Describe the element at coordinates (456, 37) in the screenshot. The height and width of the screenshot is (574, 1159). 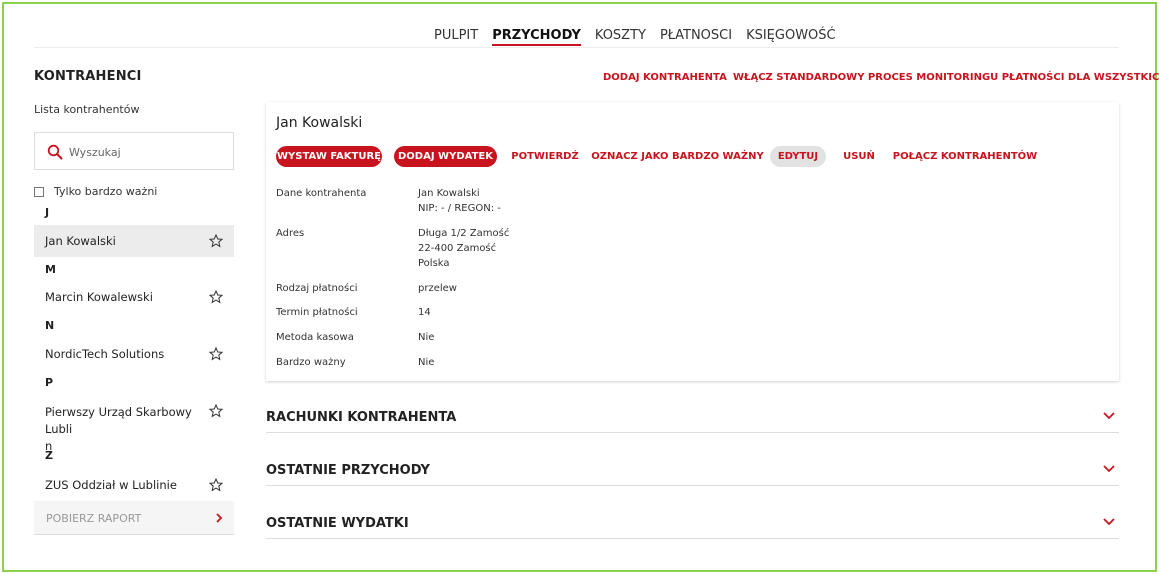
I see `tab-pulpit: PULPIT` at that location.